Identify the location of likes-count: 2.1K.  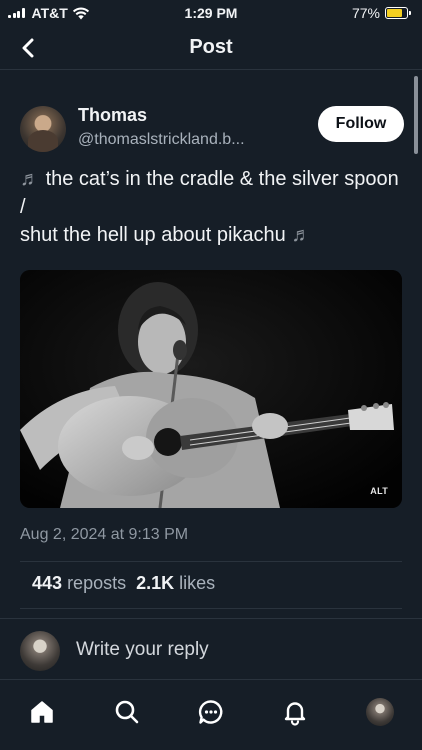
(155, 583).